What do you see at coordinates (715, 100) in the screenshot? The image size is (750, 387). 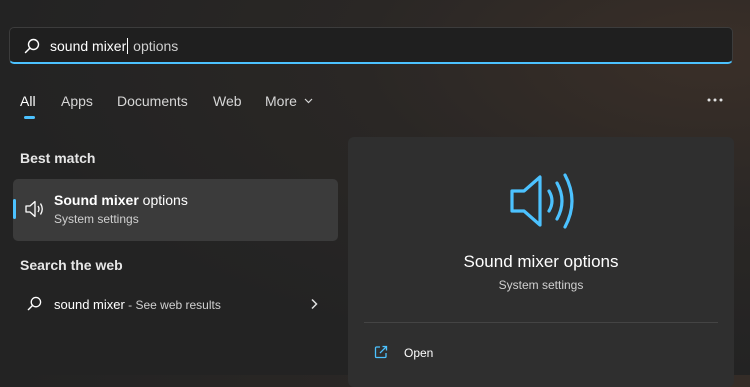 I see `ellipsis-icon` at bounding box center [715, 100].